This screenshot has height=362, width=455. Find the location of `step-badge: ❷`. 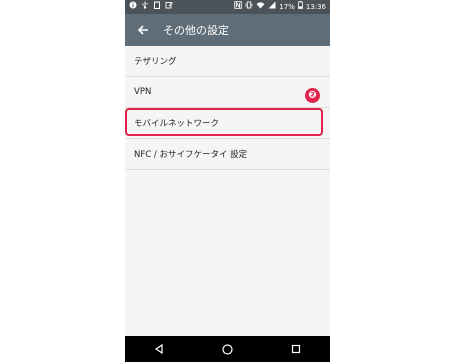

step-badge: ❷ is located at coordinates (312, 95).